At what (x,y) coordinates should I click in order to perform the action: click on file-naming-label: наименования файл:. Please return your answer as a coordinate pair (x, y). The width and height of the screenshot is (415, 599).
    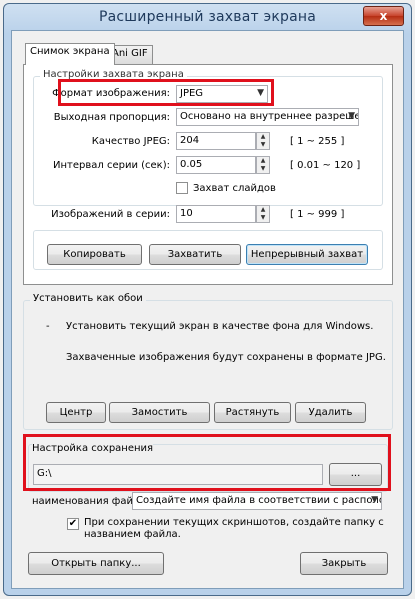
    Looking at the image, I should click on (87, 501).